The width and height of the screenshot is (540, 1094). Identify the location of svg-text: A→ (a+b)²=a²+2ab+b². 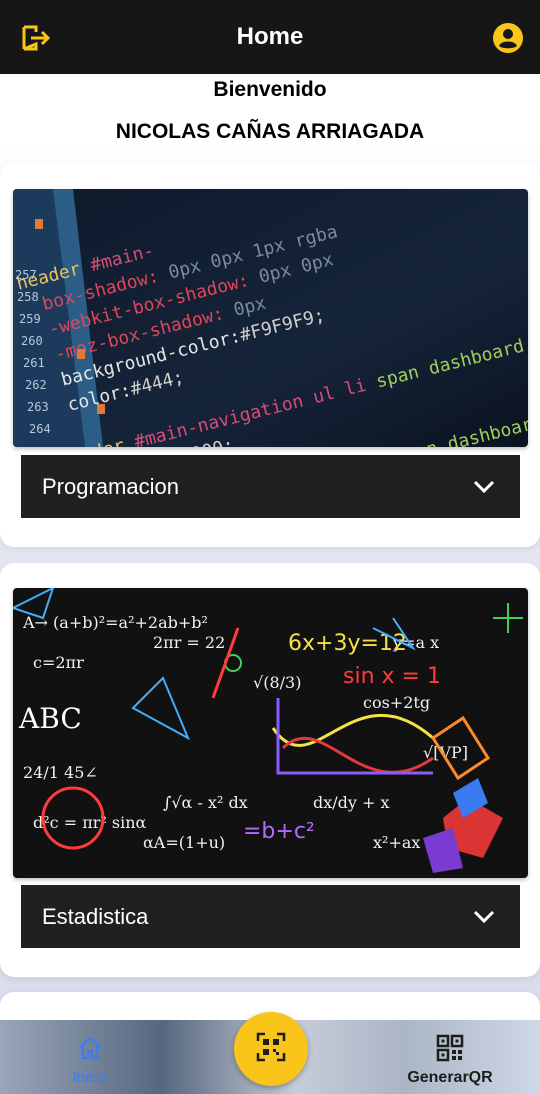
(115, 622).